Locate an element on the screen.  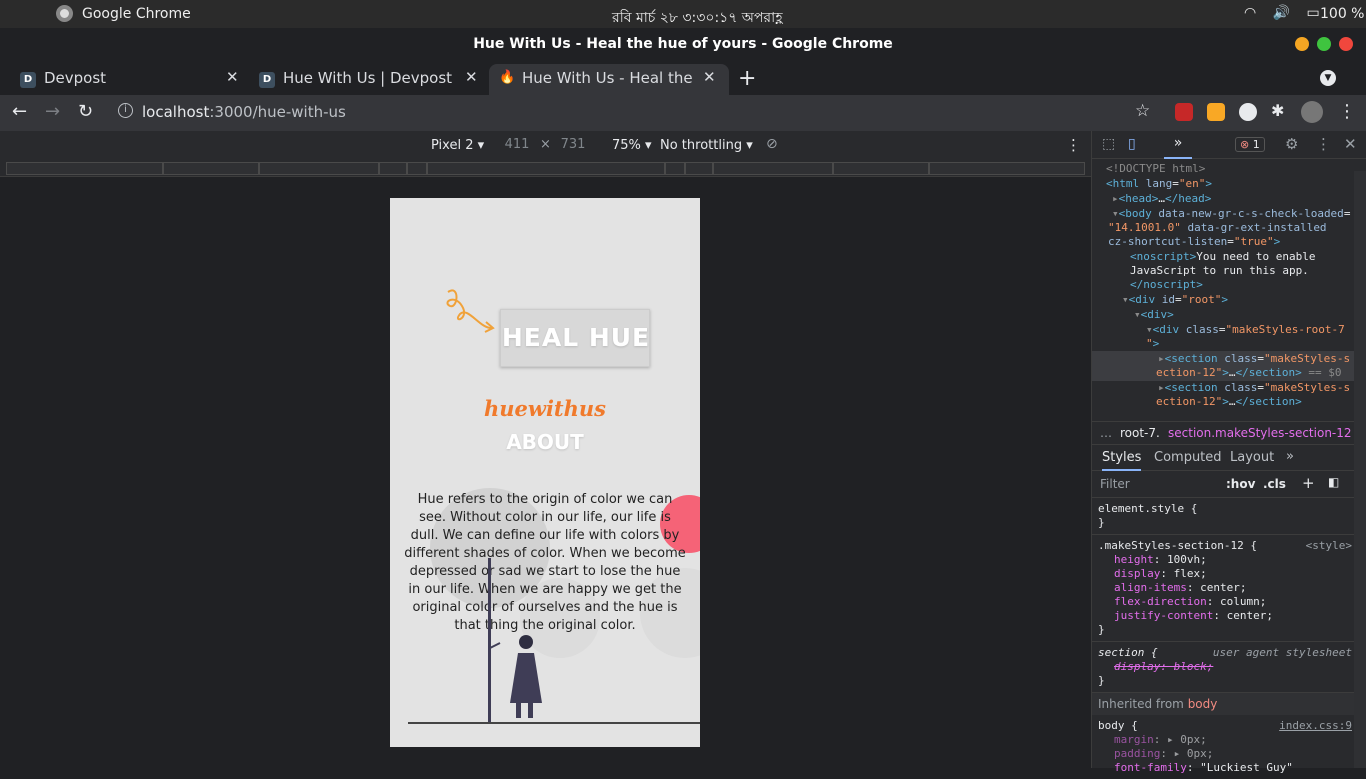
width-input: 411 is located at coordinates (517, 146).